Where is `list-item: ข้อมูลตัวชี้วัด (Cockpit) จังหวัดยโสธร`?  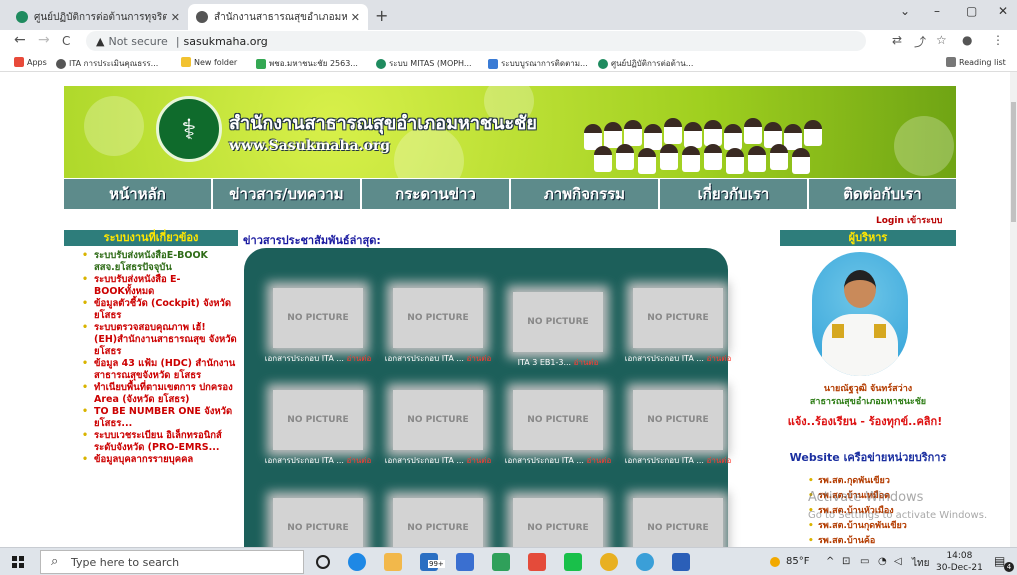 list-item: ข้อมูลตัวชี้วัด (Cockpit) จังหวัดยโสธร is located at coordinates (160, 310).